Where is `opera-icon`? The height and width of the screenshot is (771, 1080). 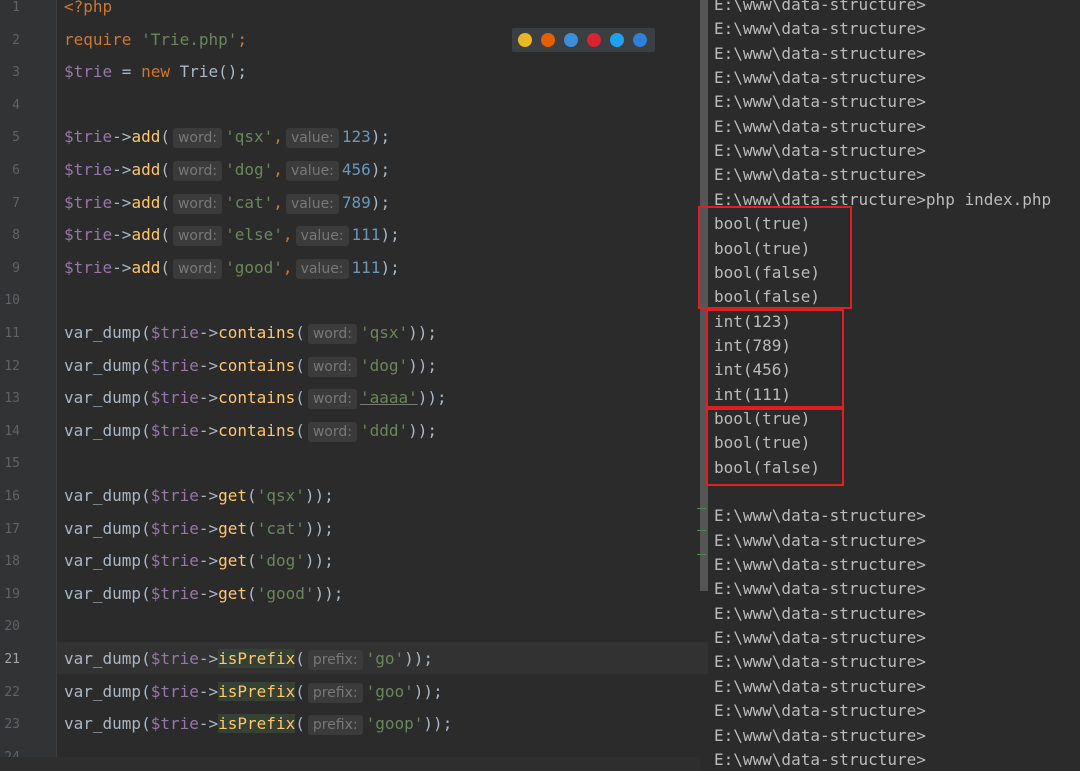 opera-icon is located at coordinates (594, 40).